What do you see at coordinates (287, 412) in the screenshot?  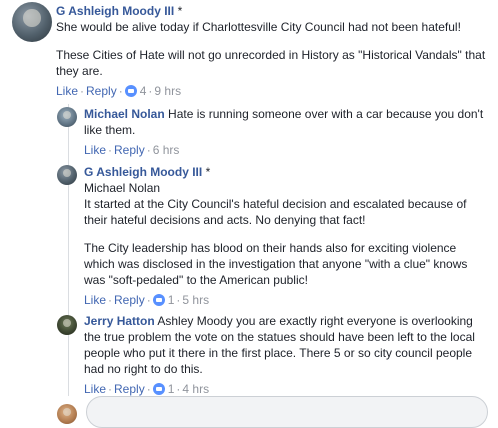 I see `reply-input` at bounding box center [287, 412].